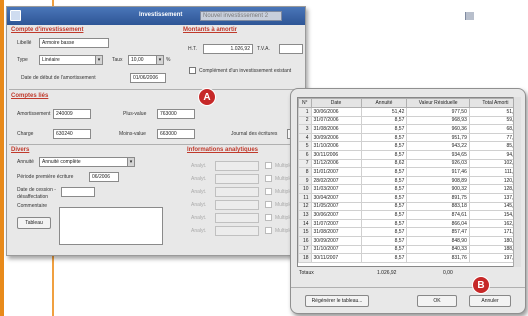 The height and width of the screenshot is (316, 528). I want to click on row-date: 30/06/2006, so click(336, 112).